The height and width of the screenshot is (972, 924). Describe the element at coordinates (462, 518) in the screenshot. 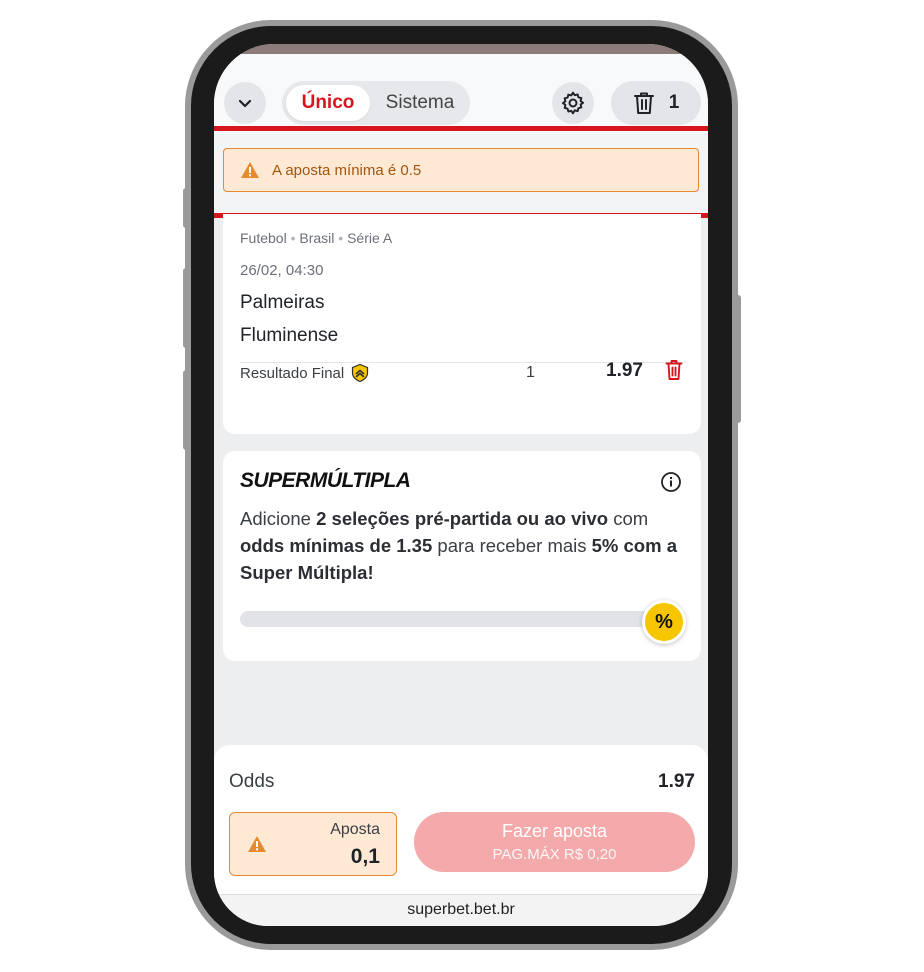

I see `desc-bold: 2 seleções pré-partida ou ao vivo` at that location.